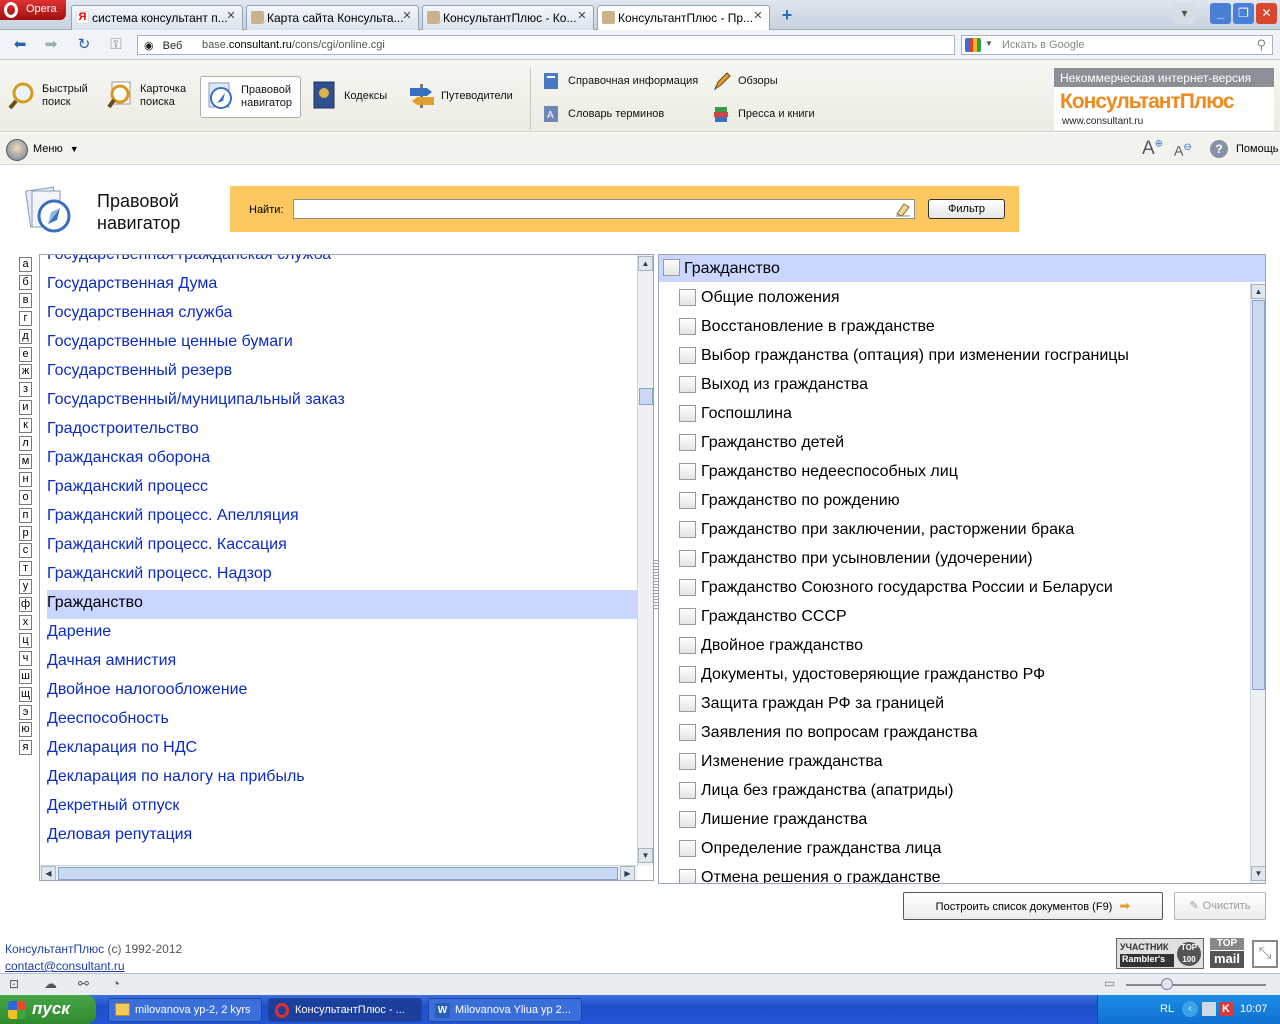  Describe the element at coordinates (25, 533) in the screenshot. I see `alphabet-letter: р` at that location.